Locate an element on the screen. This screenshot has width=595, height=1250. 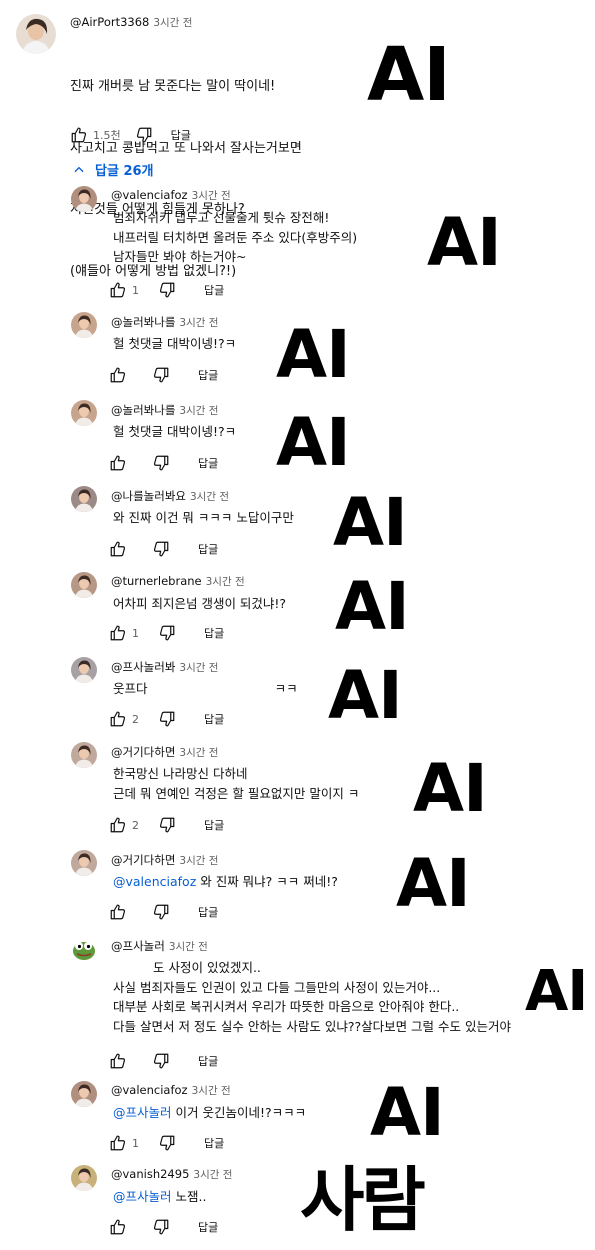
comment-toolbar: 1.5천 답글 is located at coordinates (129, 135).